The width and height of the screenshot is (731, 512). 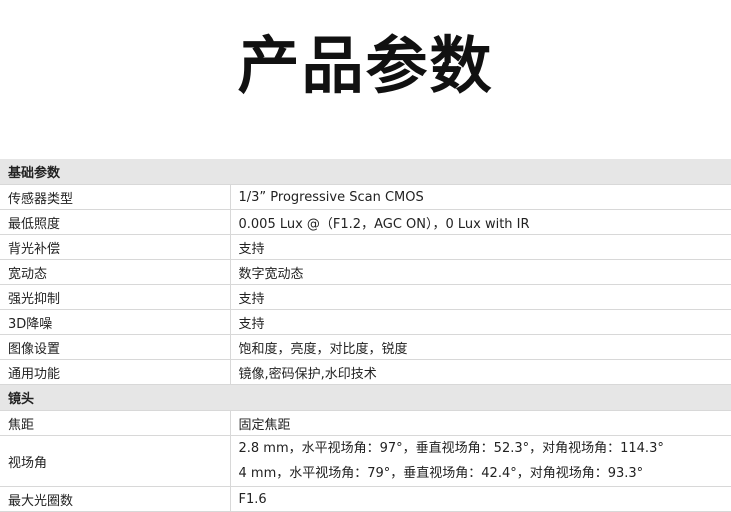 I want to click on row-value: 镜像,密码保护,水印技术, so click(x=480, y=372).